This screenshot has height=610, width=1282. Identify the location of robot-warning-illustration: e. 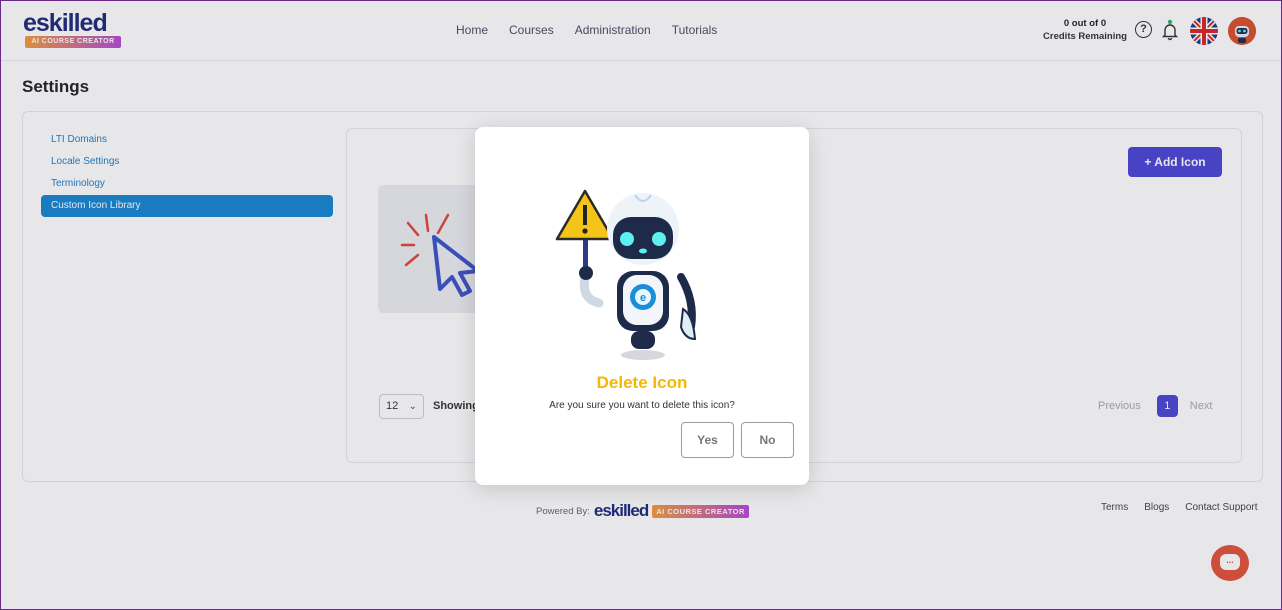
(626, 274).